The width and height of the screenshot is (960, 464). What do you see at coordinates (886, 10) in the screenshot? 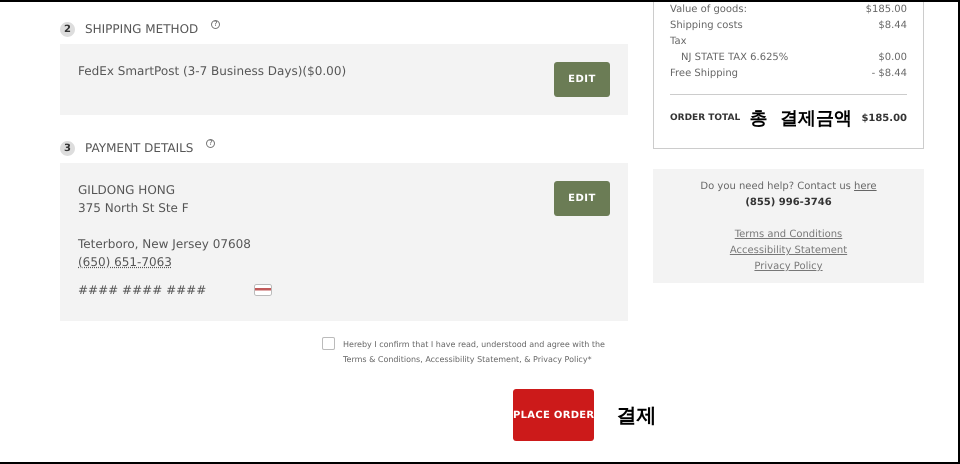
I see `summary-value: $185.00` at bounding box center [886, 10].